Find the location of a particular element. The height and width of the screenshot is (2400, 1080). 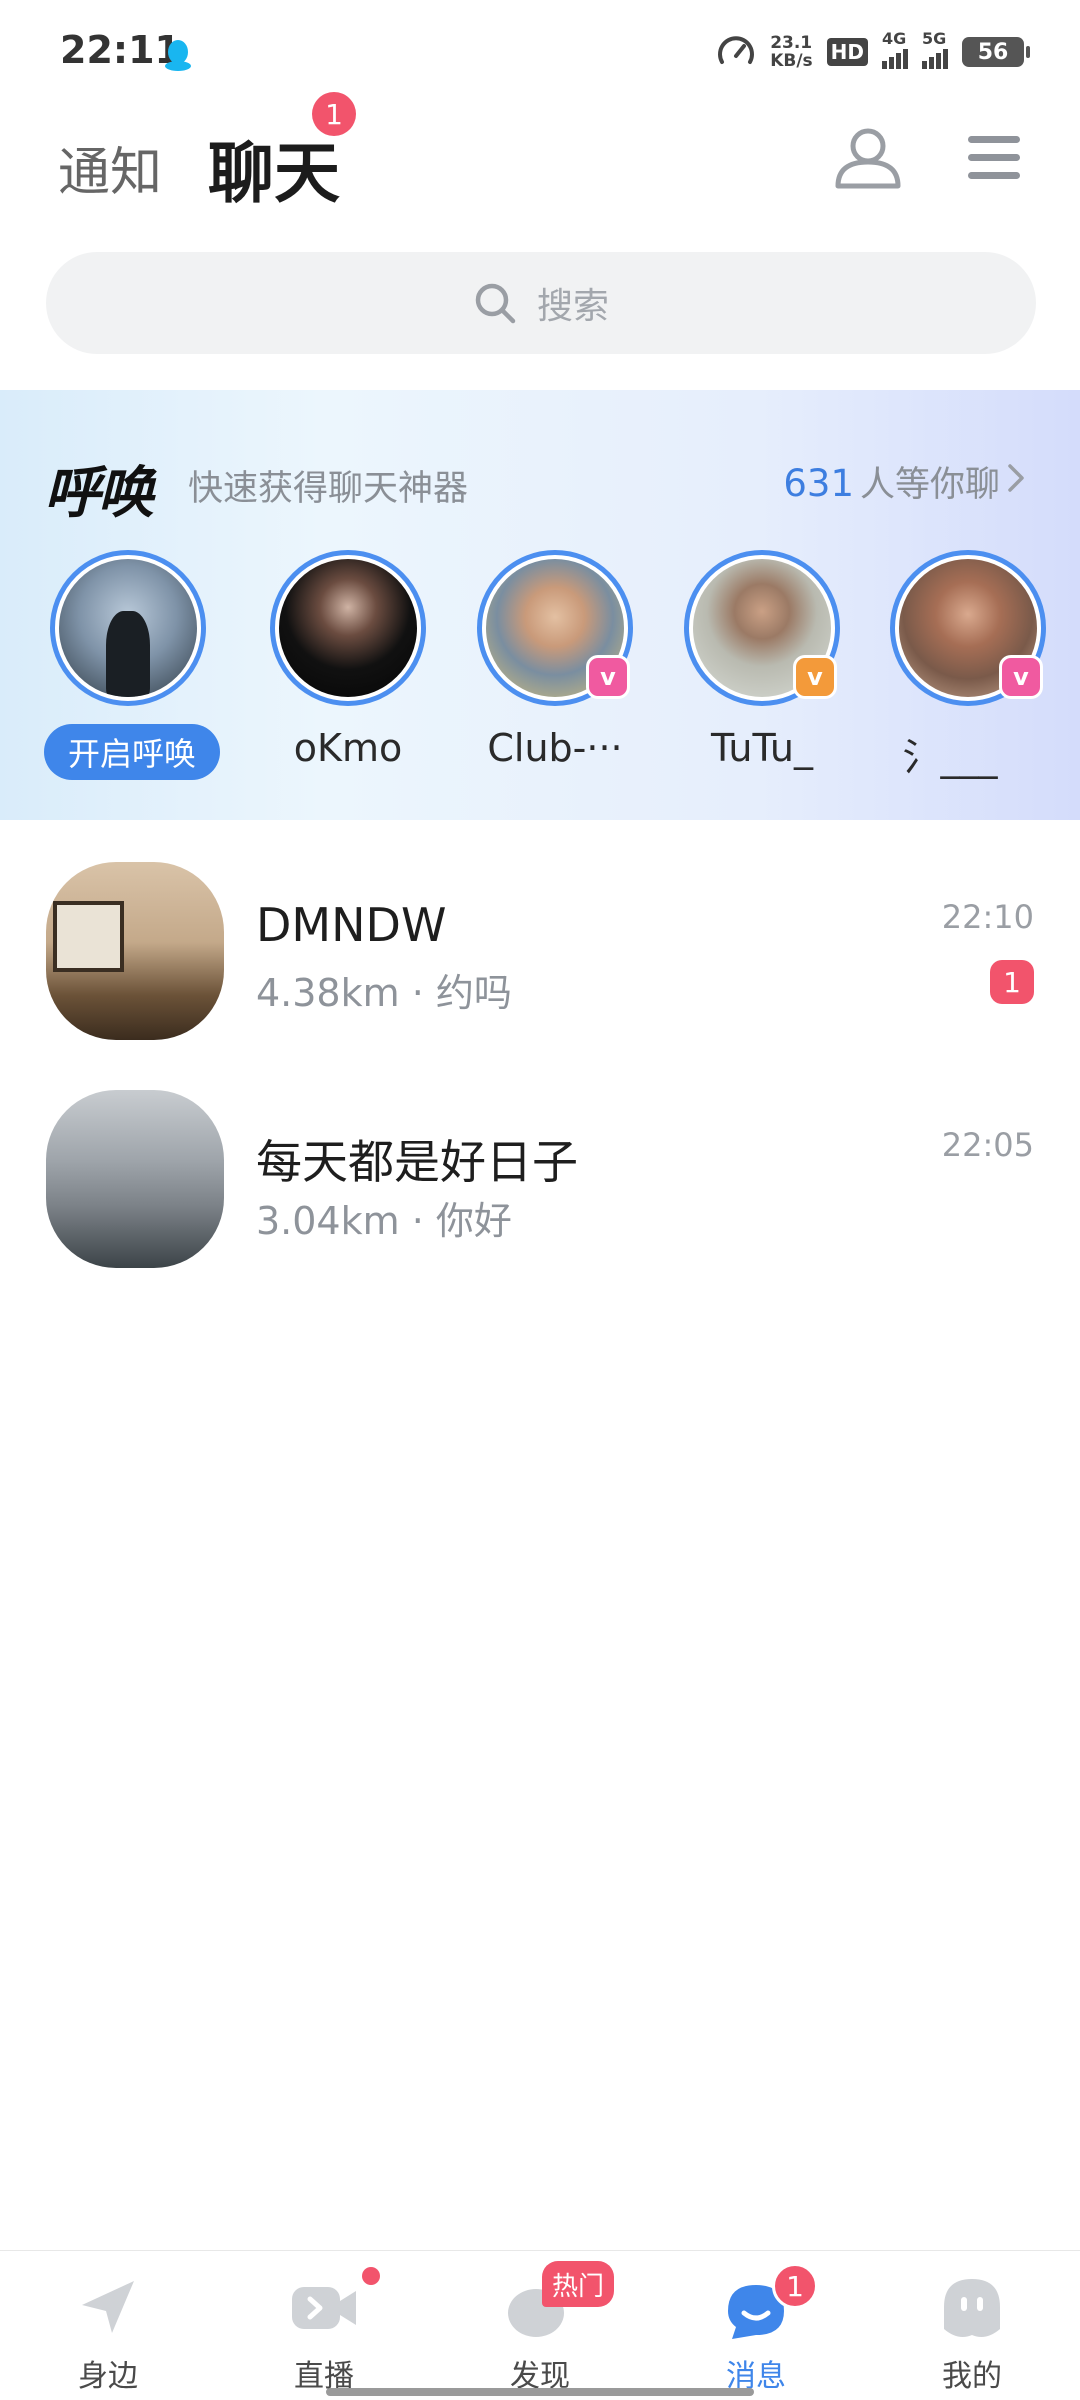

speedometer-icon is located at coordinates (736, 50).